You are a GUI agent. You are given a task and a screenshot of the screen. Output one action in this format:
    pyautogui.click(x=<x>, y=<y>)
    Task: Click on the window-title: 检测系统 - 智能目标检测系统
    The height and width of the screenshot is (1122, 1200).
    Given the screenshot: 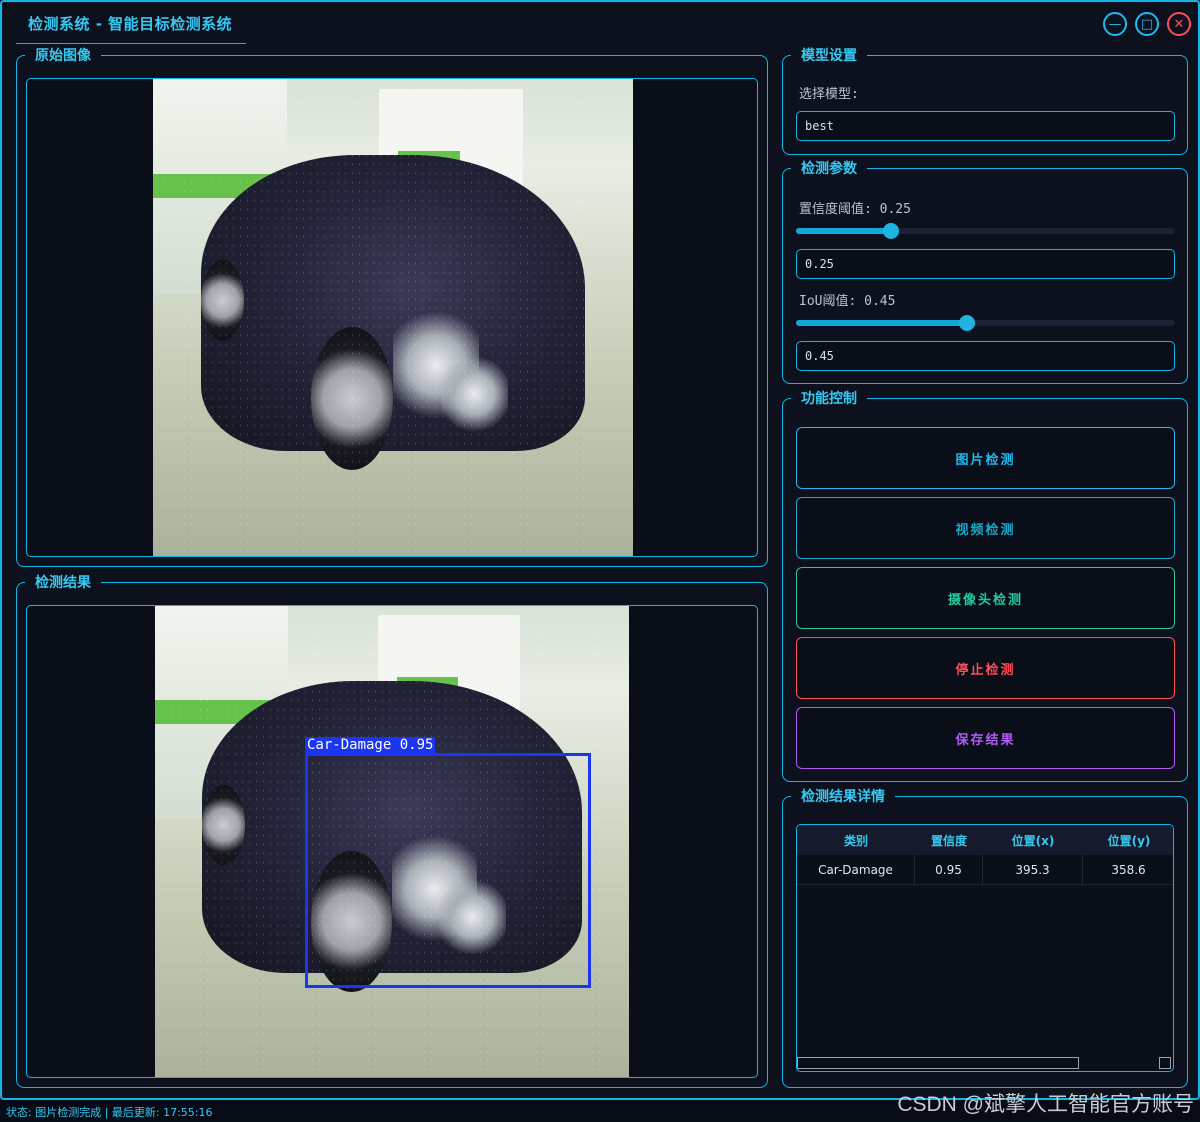 What is the action you would take?
    pyautogui.click(x=131, y=26)
    